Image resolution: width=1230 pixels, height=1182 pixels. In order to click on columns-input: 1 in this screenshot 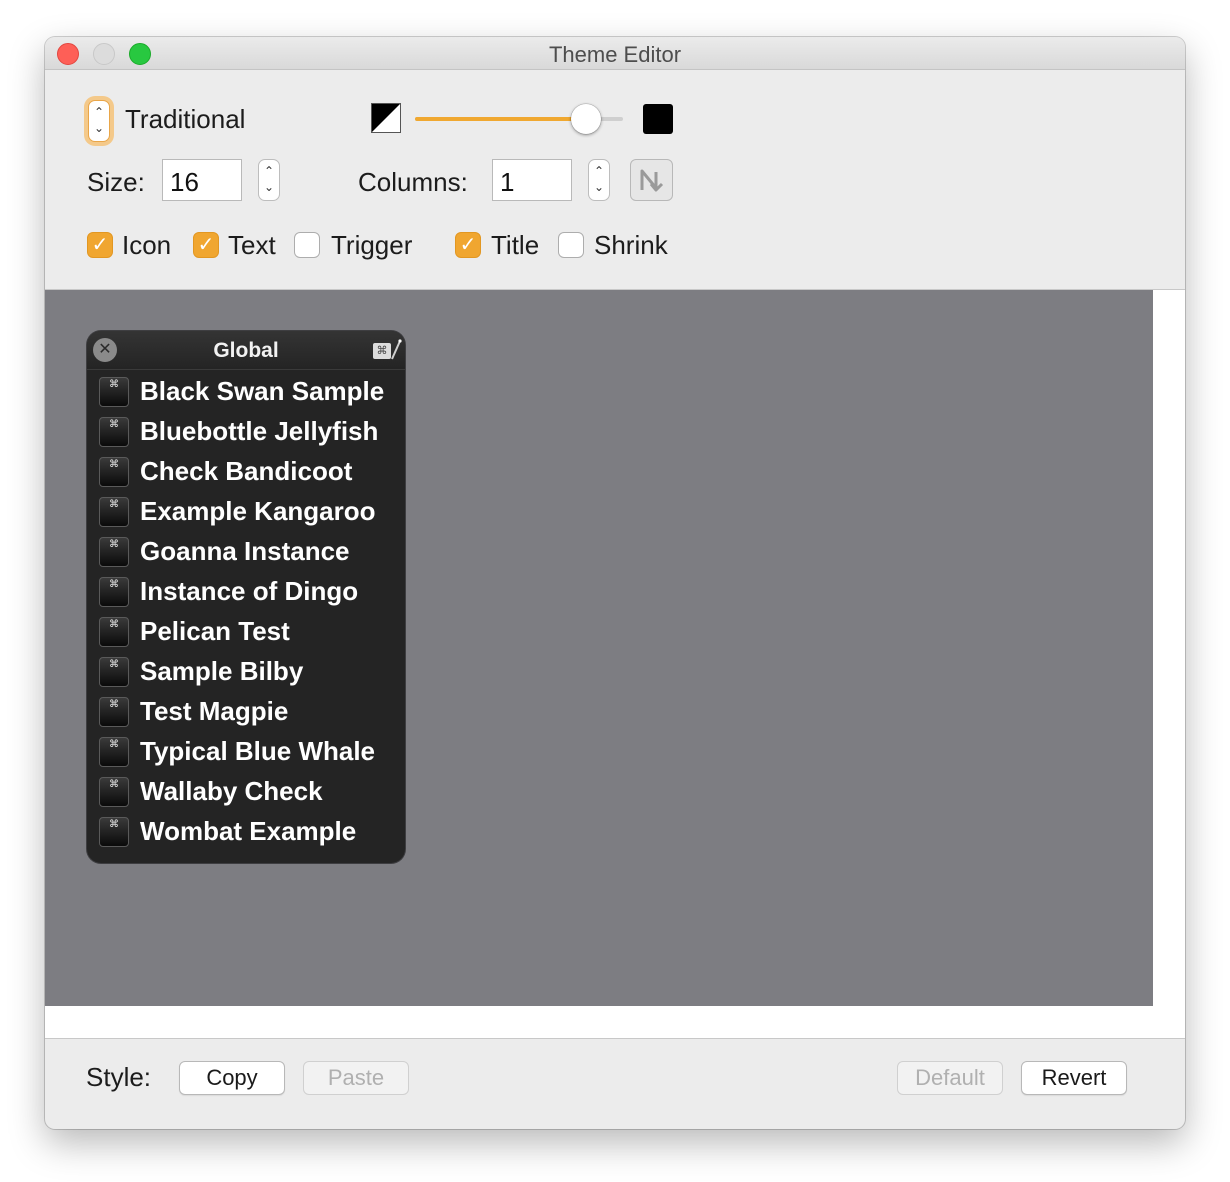, I will do `click(532, 180)`.